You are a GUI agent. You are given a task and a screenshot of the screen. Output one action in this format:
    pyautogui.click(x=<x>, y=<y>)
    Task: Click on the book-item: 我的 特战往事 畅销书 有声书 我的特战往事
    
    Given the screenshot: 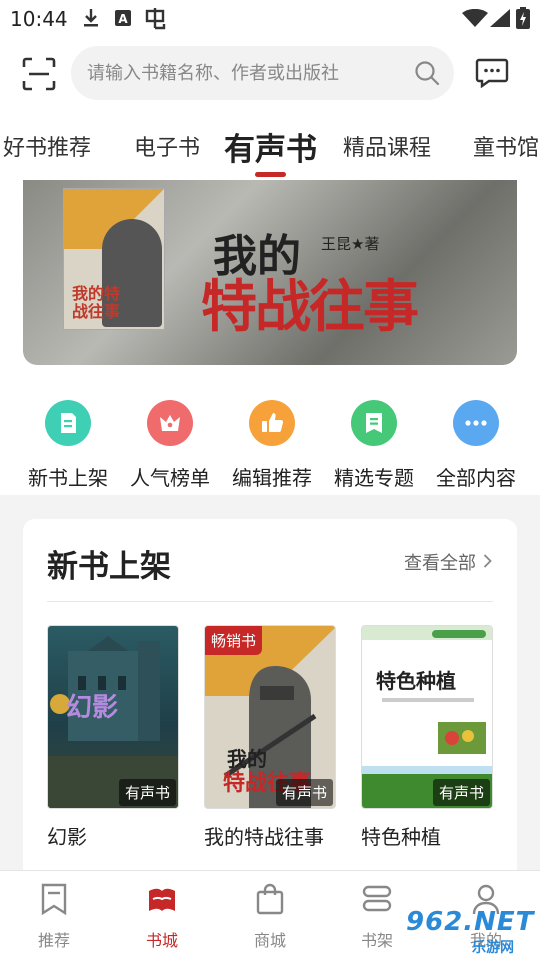 What is the action you would take?
    pyautogui.click(x=270, y=737)
    